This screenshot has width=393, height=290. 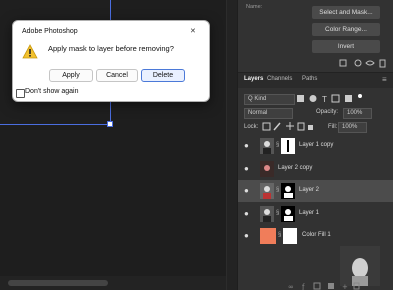 What do you see at coordinates (384, 79) in the screenshot?
I see `panel-menu-icon: ≡` at bounding box center [384, 79].